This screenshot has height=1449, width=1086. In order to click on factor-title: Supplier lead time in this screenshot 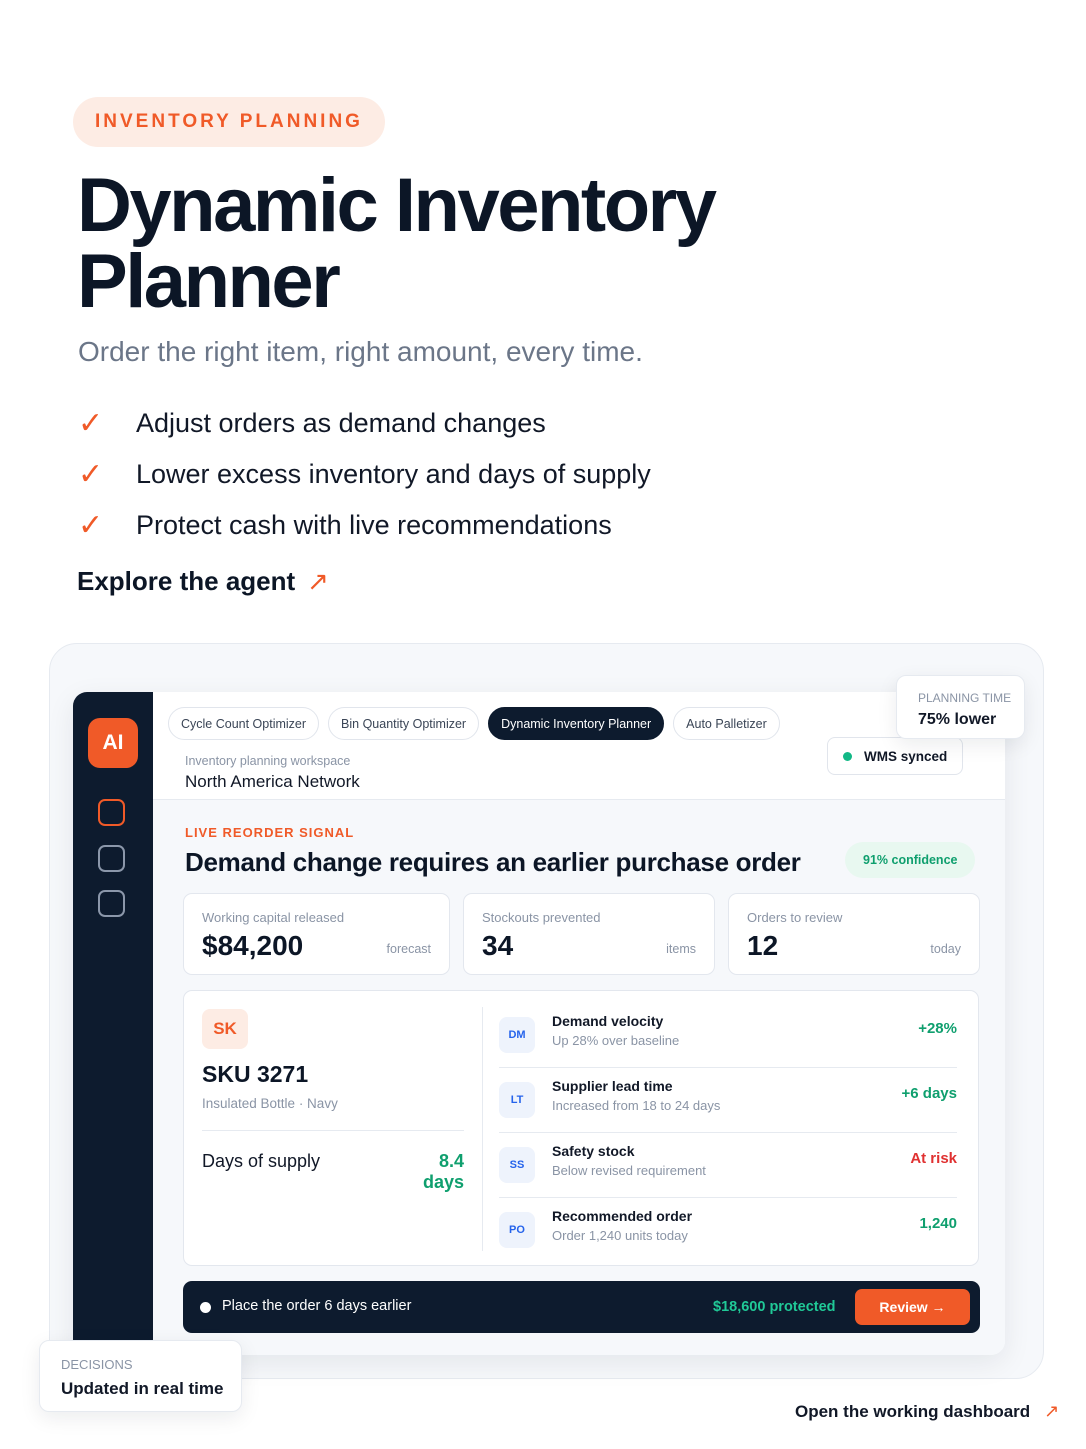, I will do `click(612, 1086)`.